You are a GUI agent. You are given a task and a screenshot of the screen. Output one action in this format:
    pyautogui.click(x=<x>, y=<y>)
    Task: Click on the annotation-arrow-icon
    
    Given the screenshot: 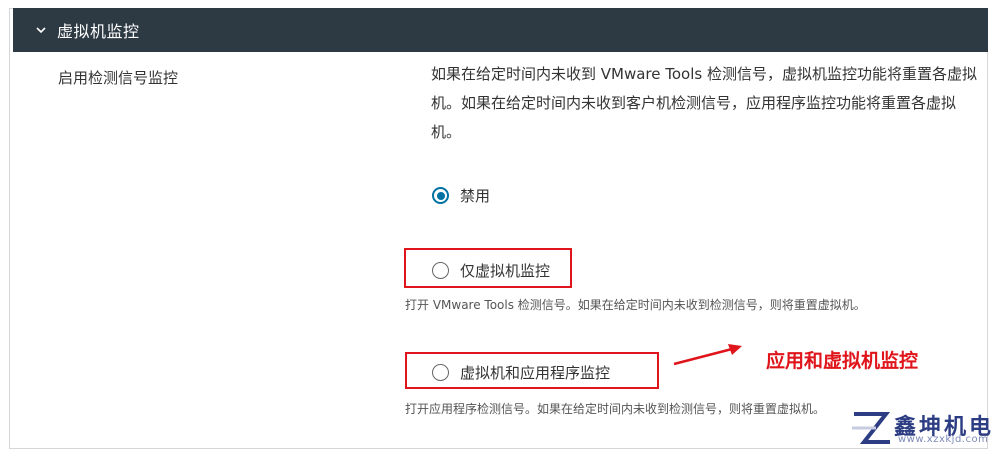 What is the action you would take?
    pyautogui.click(x=707, y=355)
    